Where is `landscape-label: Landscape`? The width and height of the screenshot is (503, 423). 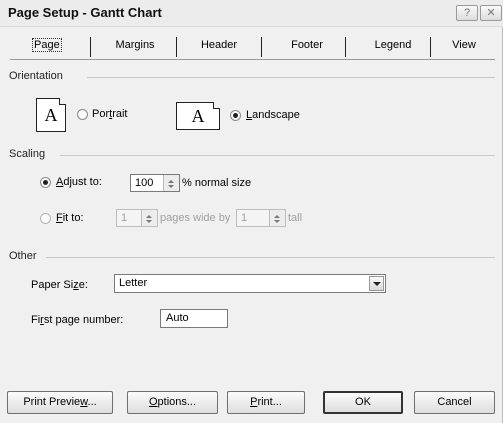 landscape-label: Landscape is located at coordinates (273, 115).